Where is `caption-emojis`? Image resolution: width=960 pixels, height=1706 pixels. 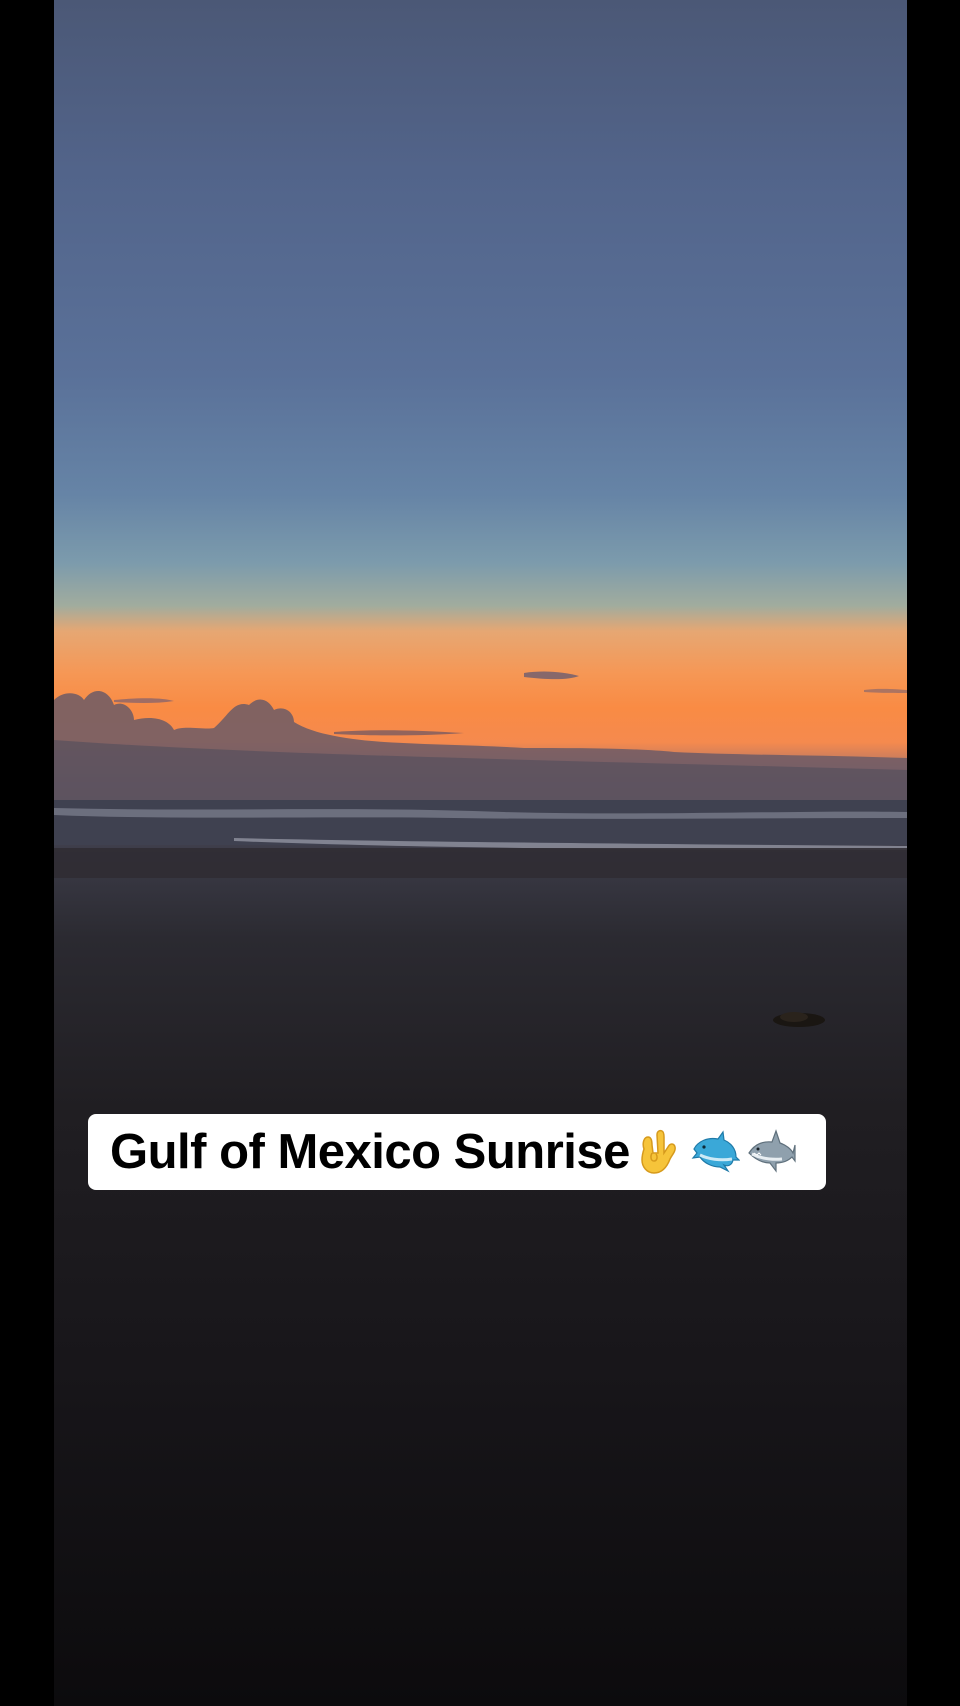 caption-emojis is located at coordinates (715, 1152).